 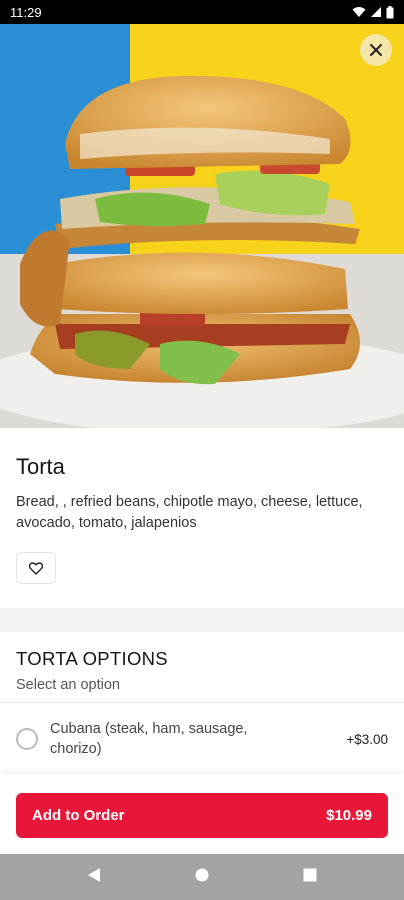 I want to click on options-divider, so click(x=202, y=702).